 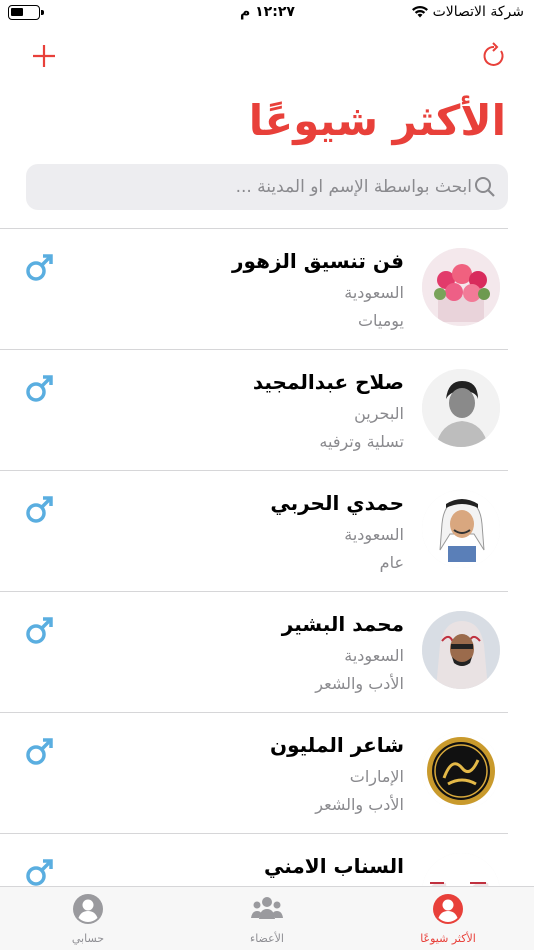 I want to click on member-country: البحرين, so click(x=379, y=413).